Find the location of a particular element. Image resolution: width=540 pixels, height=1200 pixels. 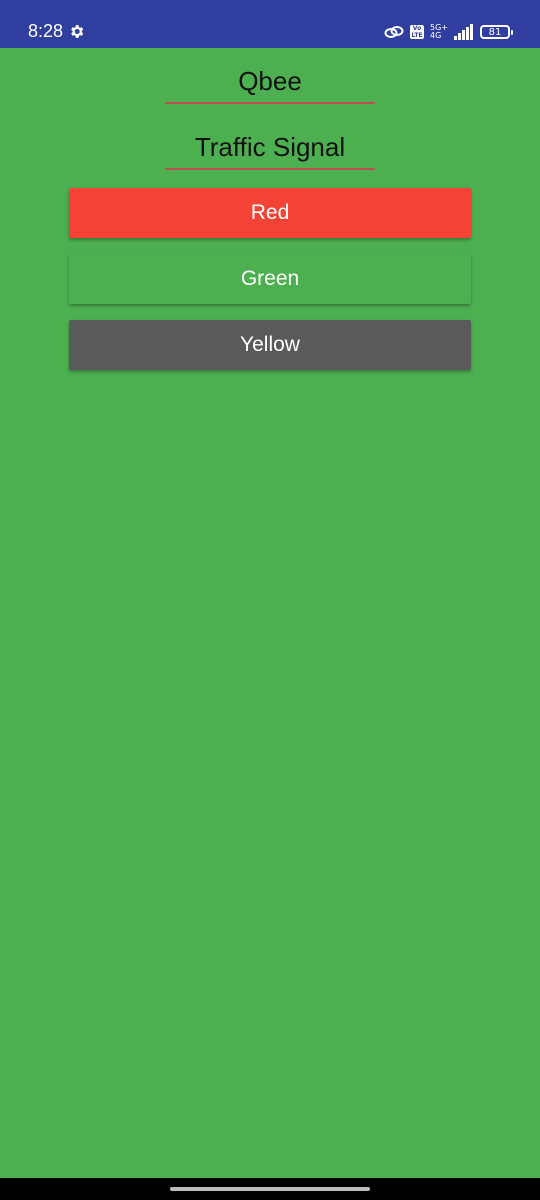

title-field: Traffic Signal is located at coordinates (270, 150).